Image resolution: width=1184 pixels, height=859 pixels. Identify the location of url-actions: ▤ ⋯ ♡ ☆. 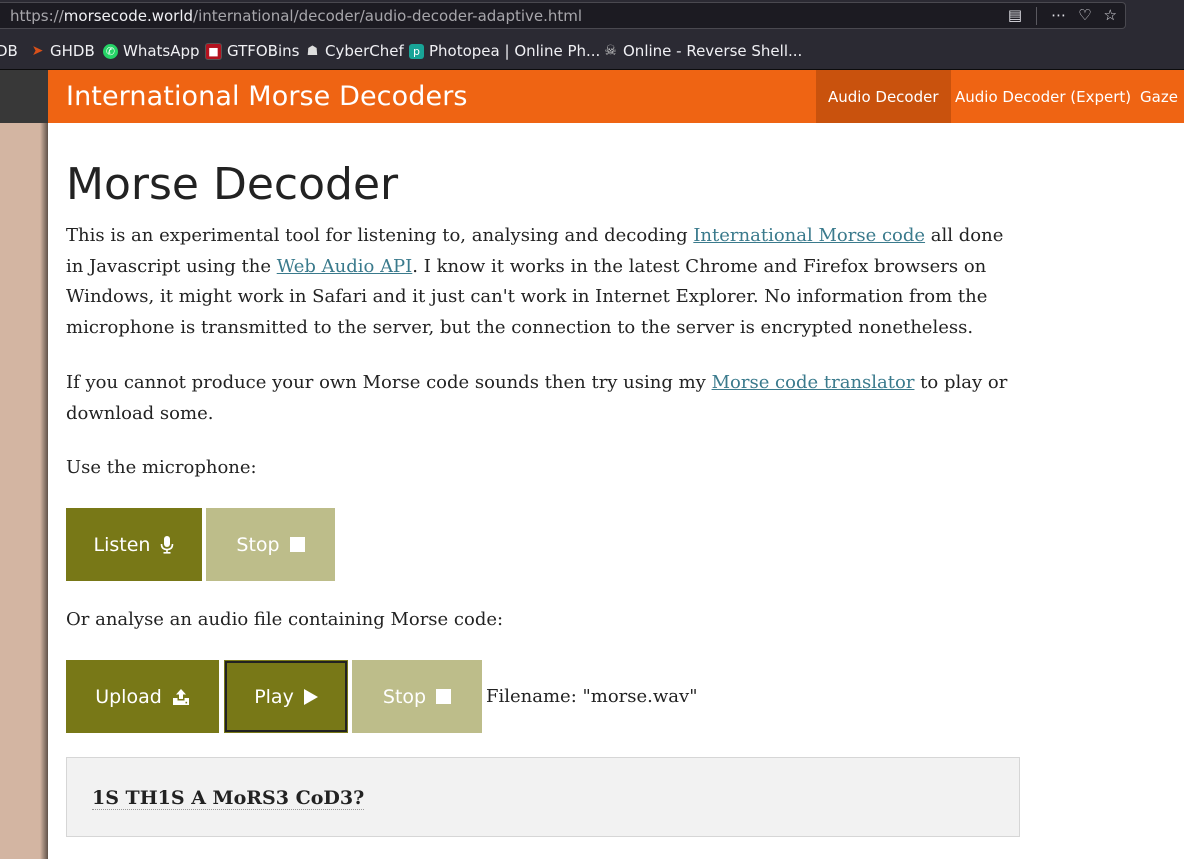
(1062, 16).